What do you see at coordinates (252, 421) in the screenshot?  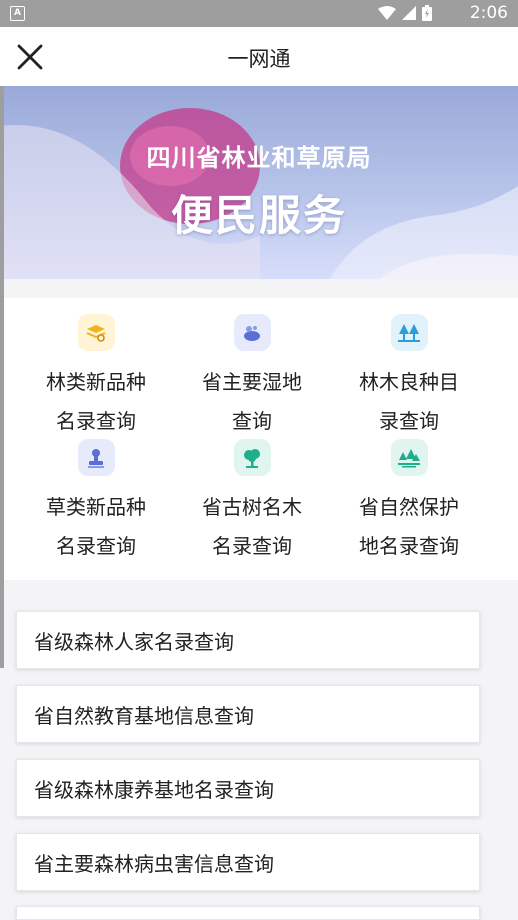 I see `grid-item-label: 查询` at bounding box center [252, 421].